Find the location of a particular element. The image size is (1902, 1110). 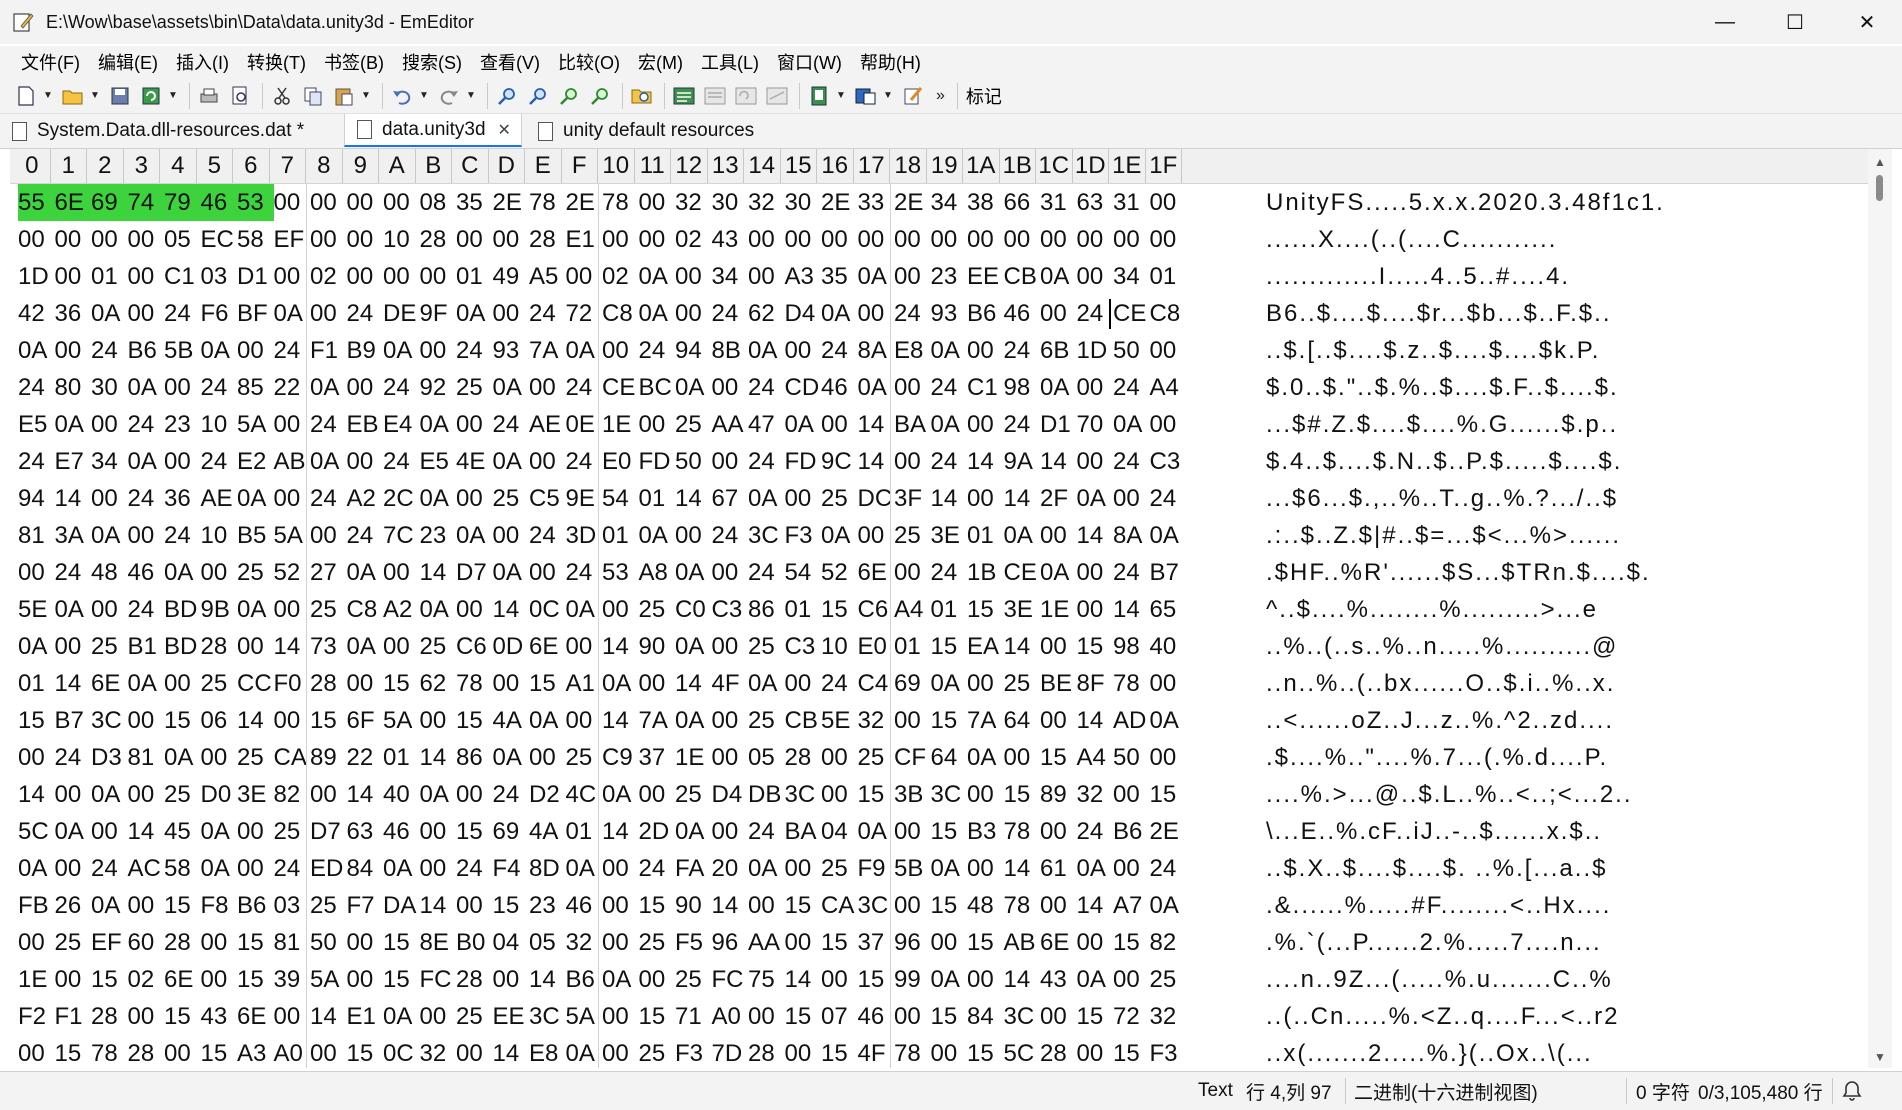

hex-byte: 26 is located at coordinates (70, 905).